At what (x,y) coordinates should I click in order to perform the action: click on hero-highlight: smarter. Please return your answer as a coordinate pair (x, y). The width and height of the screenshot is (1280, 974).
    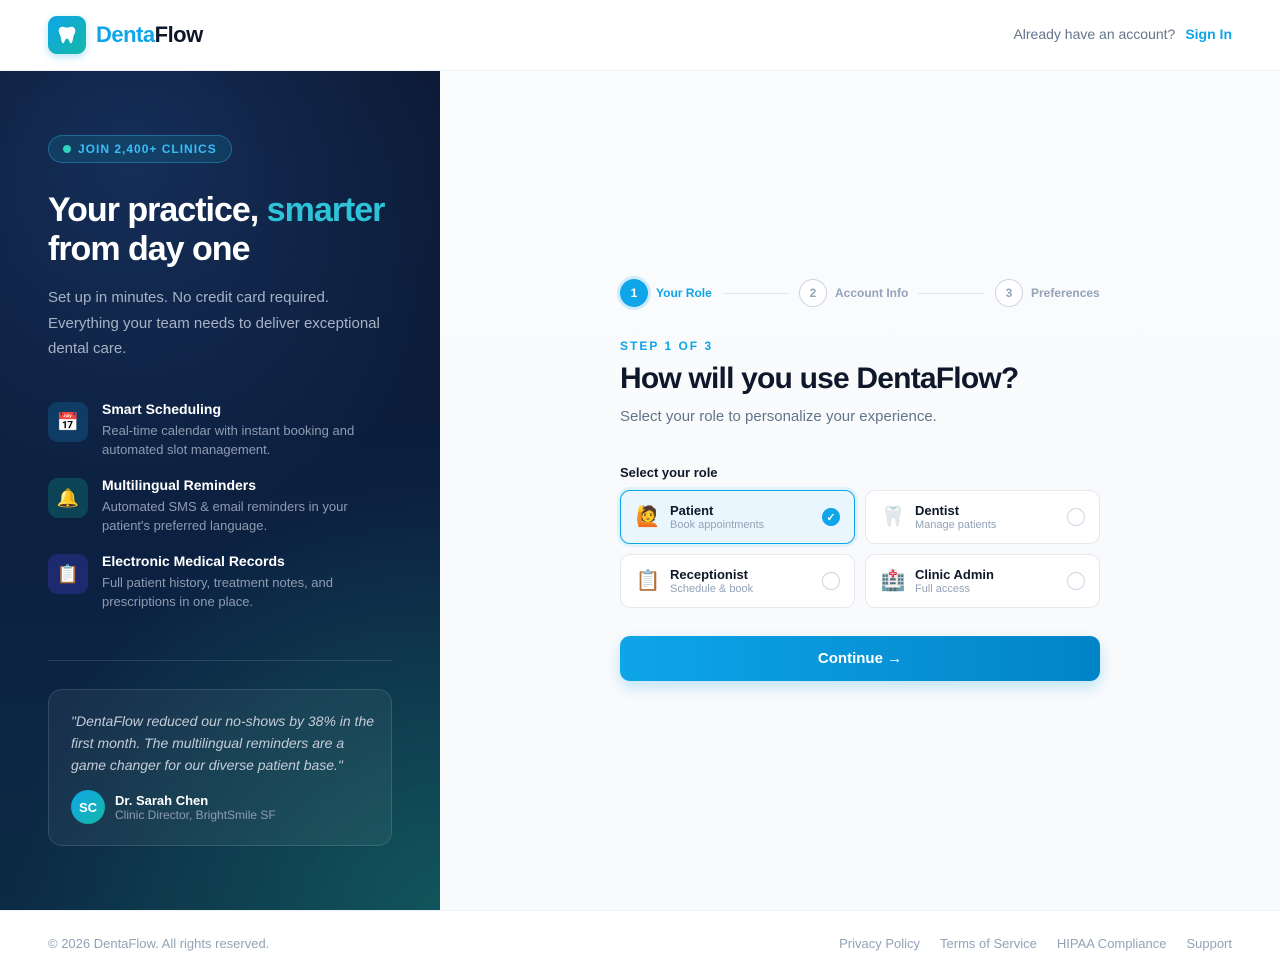
    Looking at the image, I should click on (326, 210).